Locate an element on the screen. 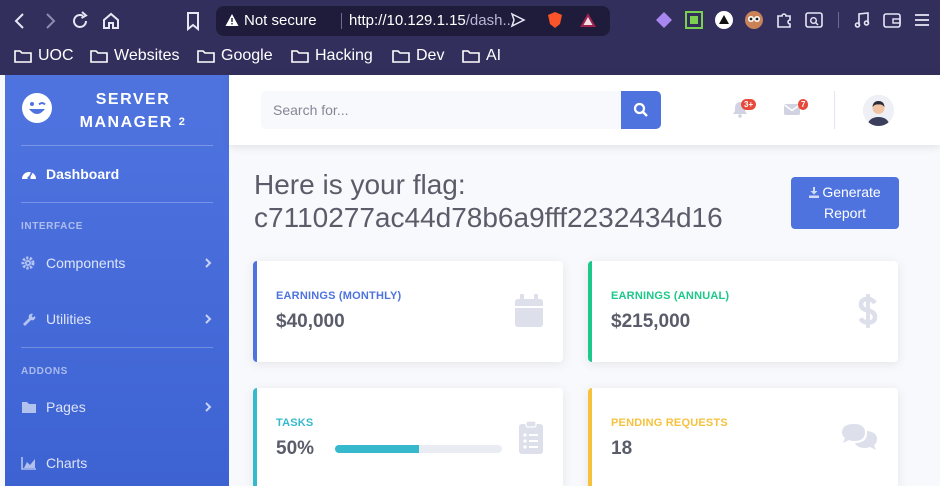  bookmark-folder: Websites is located at coordinates (135, 56).